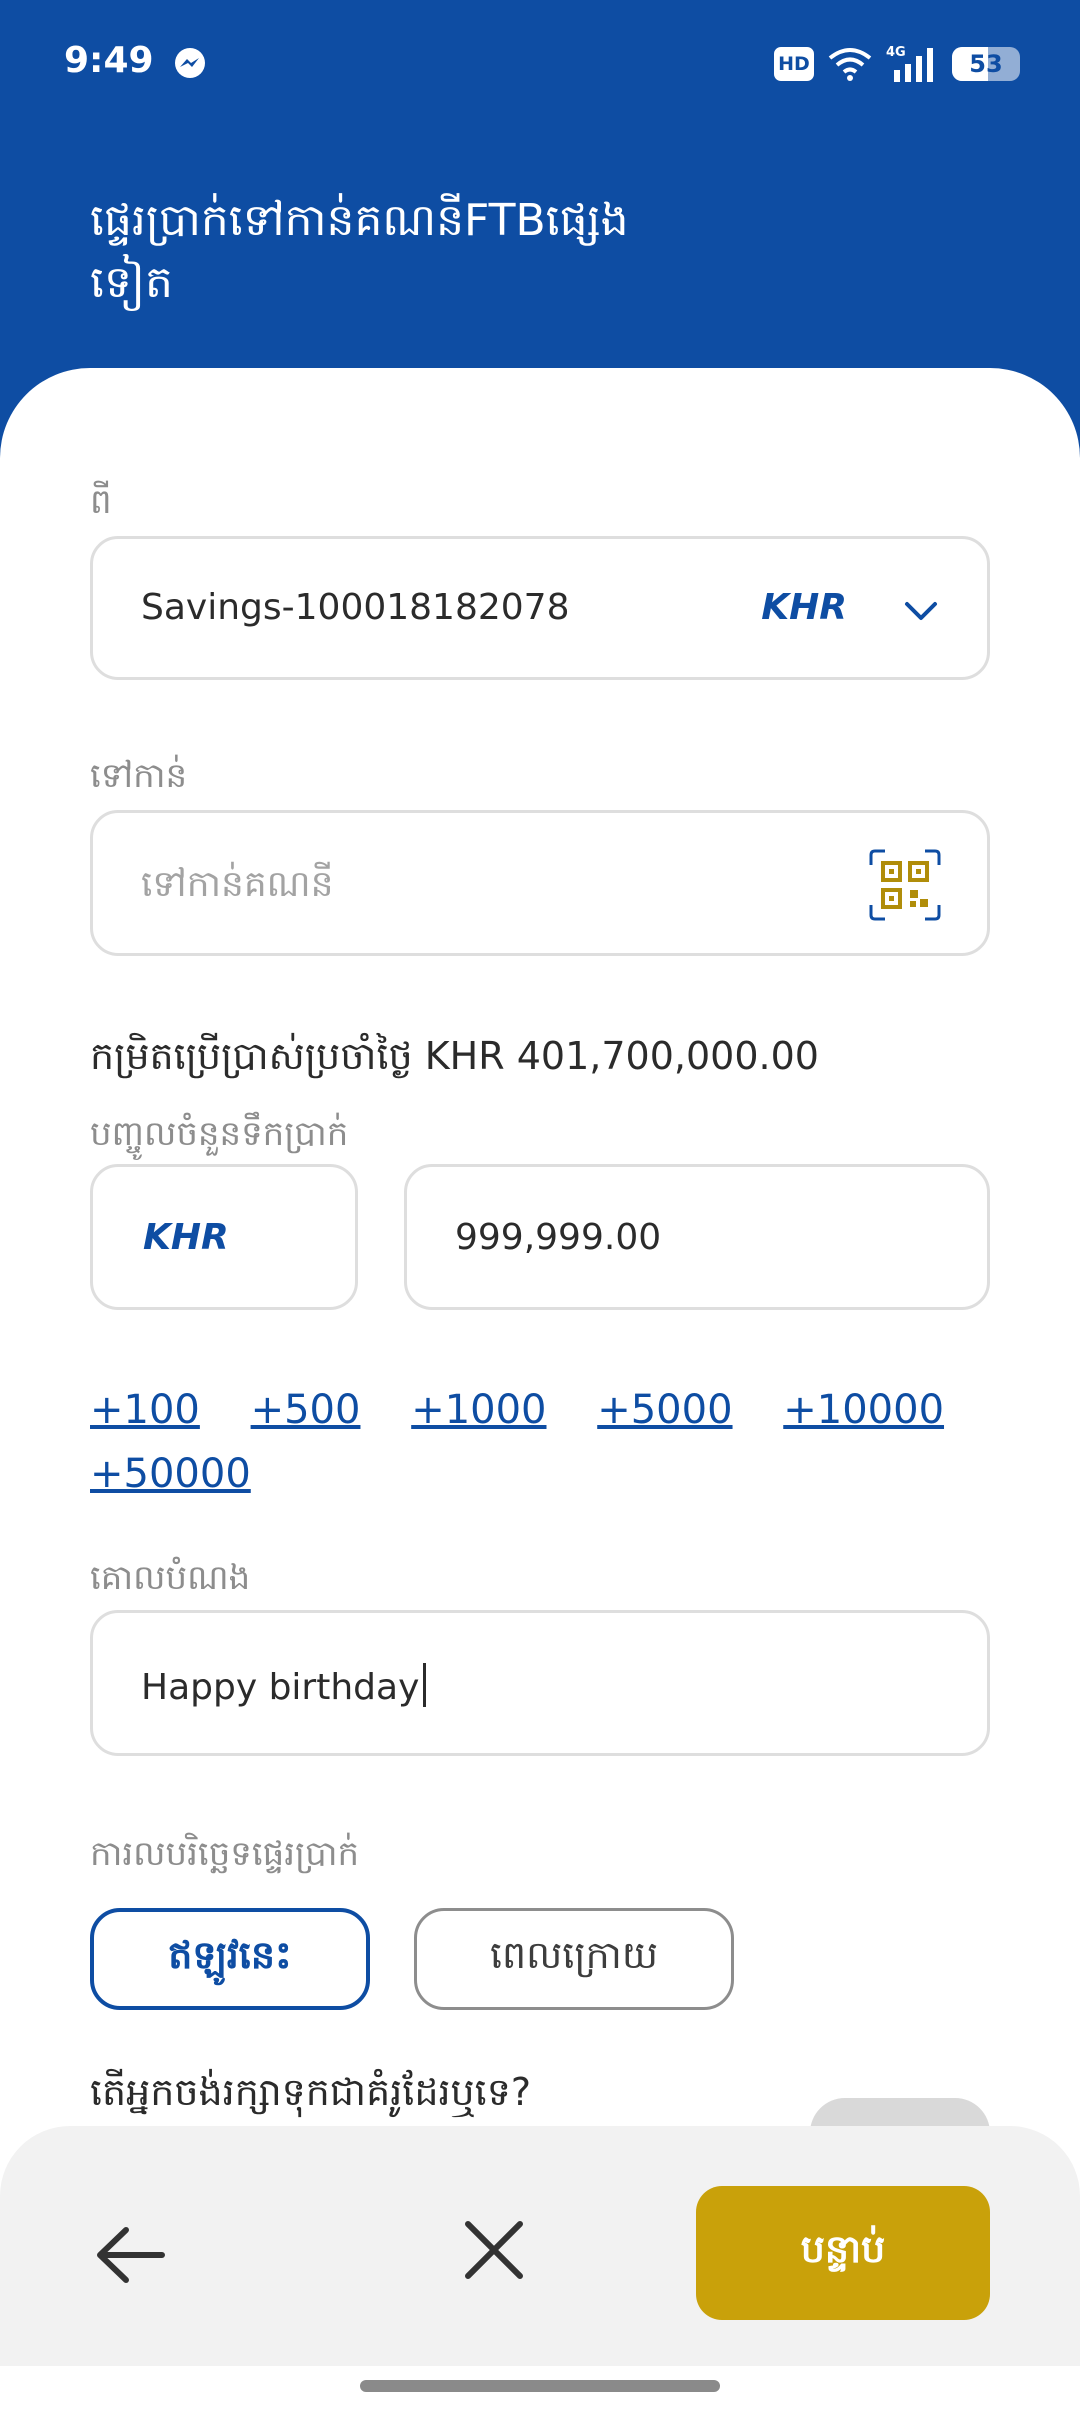 The height and width of the screenshot is (2414, 1080). I want to click on cellular-signal-icon: 4G, so click(909, 63).